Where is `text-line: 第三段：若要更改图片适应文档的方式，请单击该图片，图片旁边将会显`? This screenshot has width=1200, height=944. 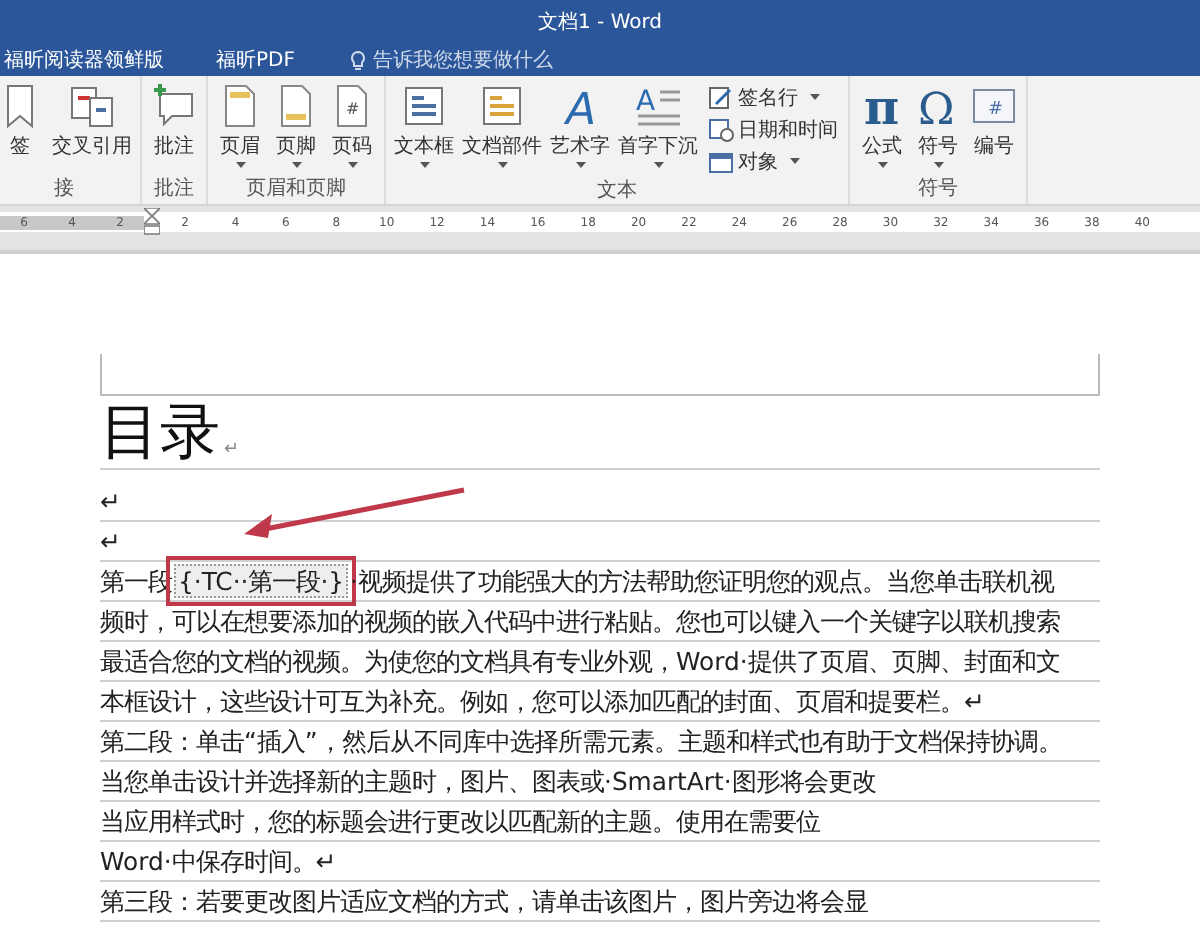 text-line: 第三段：若要更改图片适应文档的方式，请单击该图片，图片旁边将会显 is located at coordinates (484, 902).